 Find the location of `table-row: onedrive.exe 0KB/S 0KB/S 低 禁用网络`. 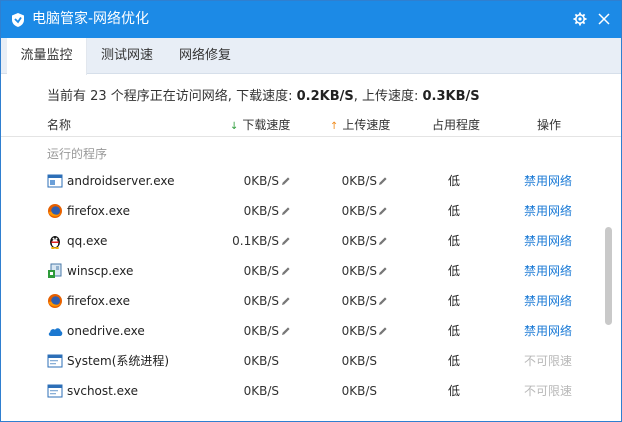

table-row: onedrive.exe 0KB/S 0KB/S 低 禁用网络 is located at coordinates (301, 331).